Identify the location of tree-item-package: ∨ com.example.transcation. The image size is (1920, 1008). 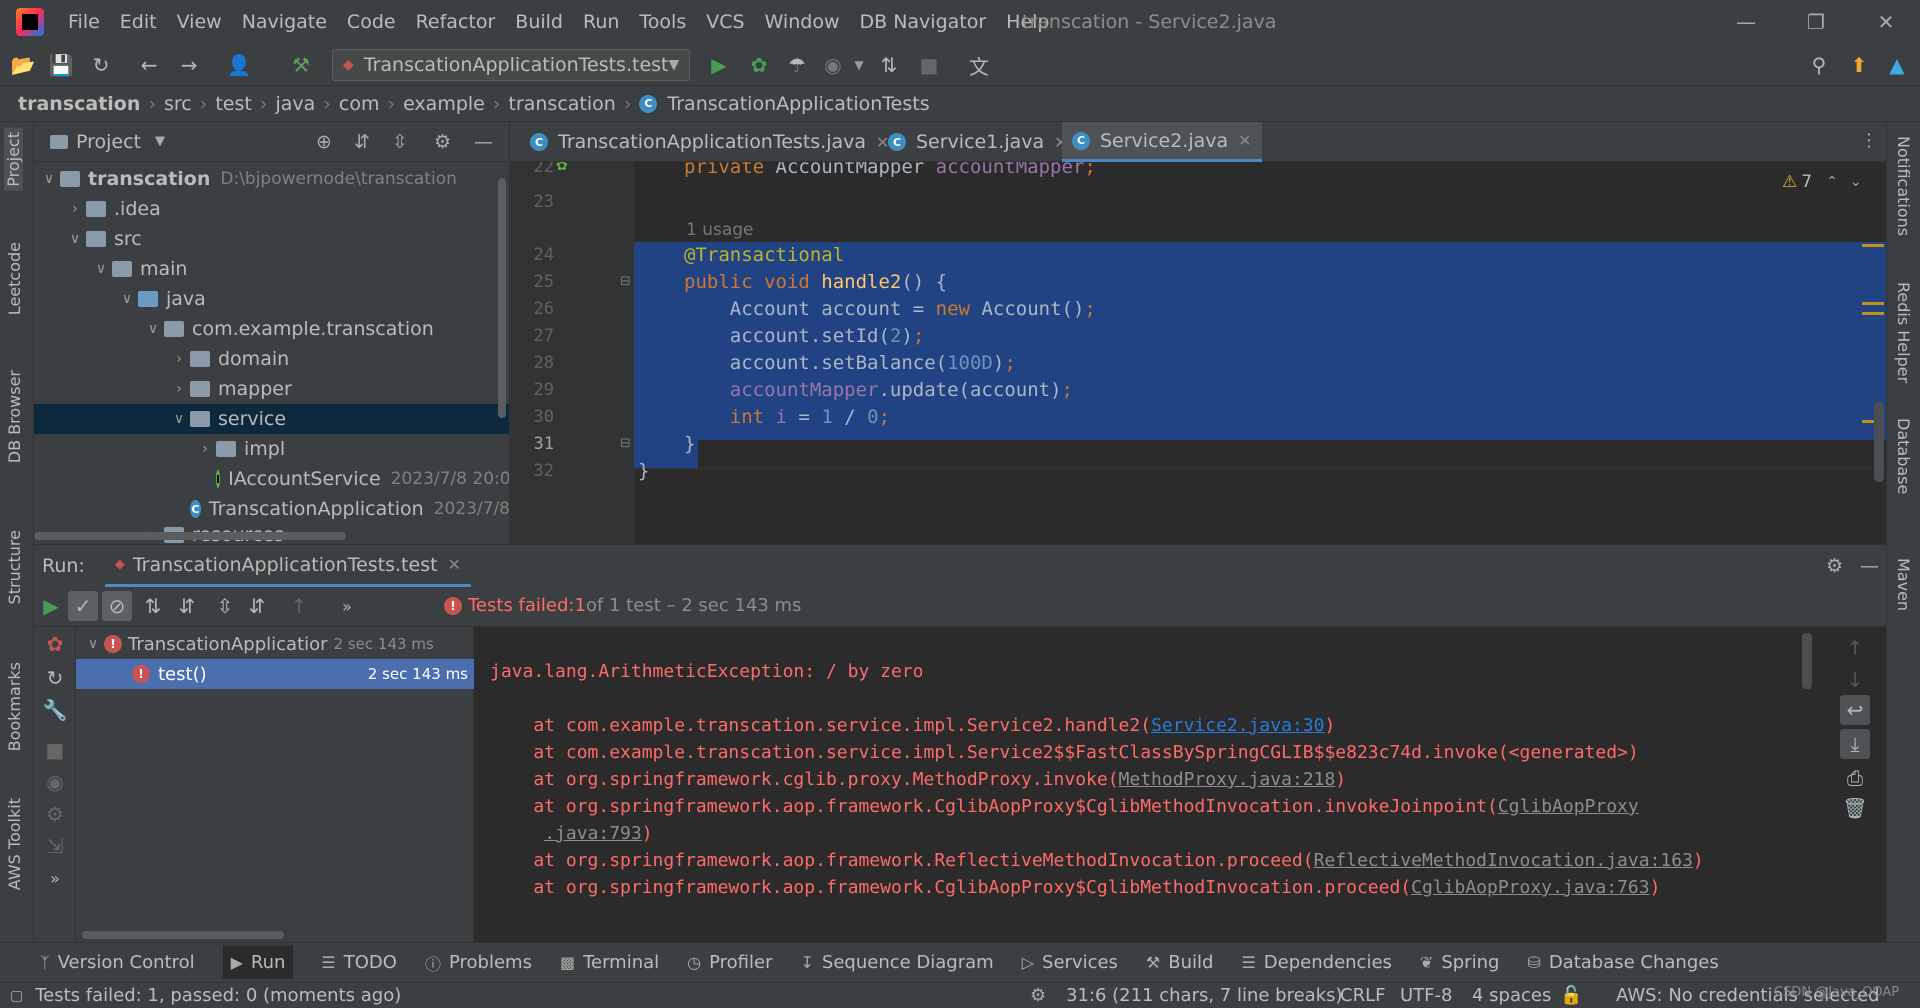
(271, 329).